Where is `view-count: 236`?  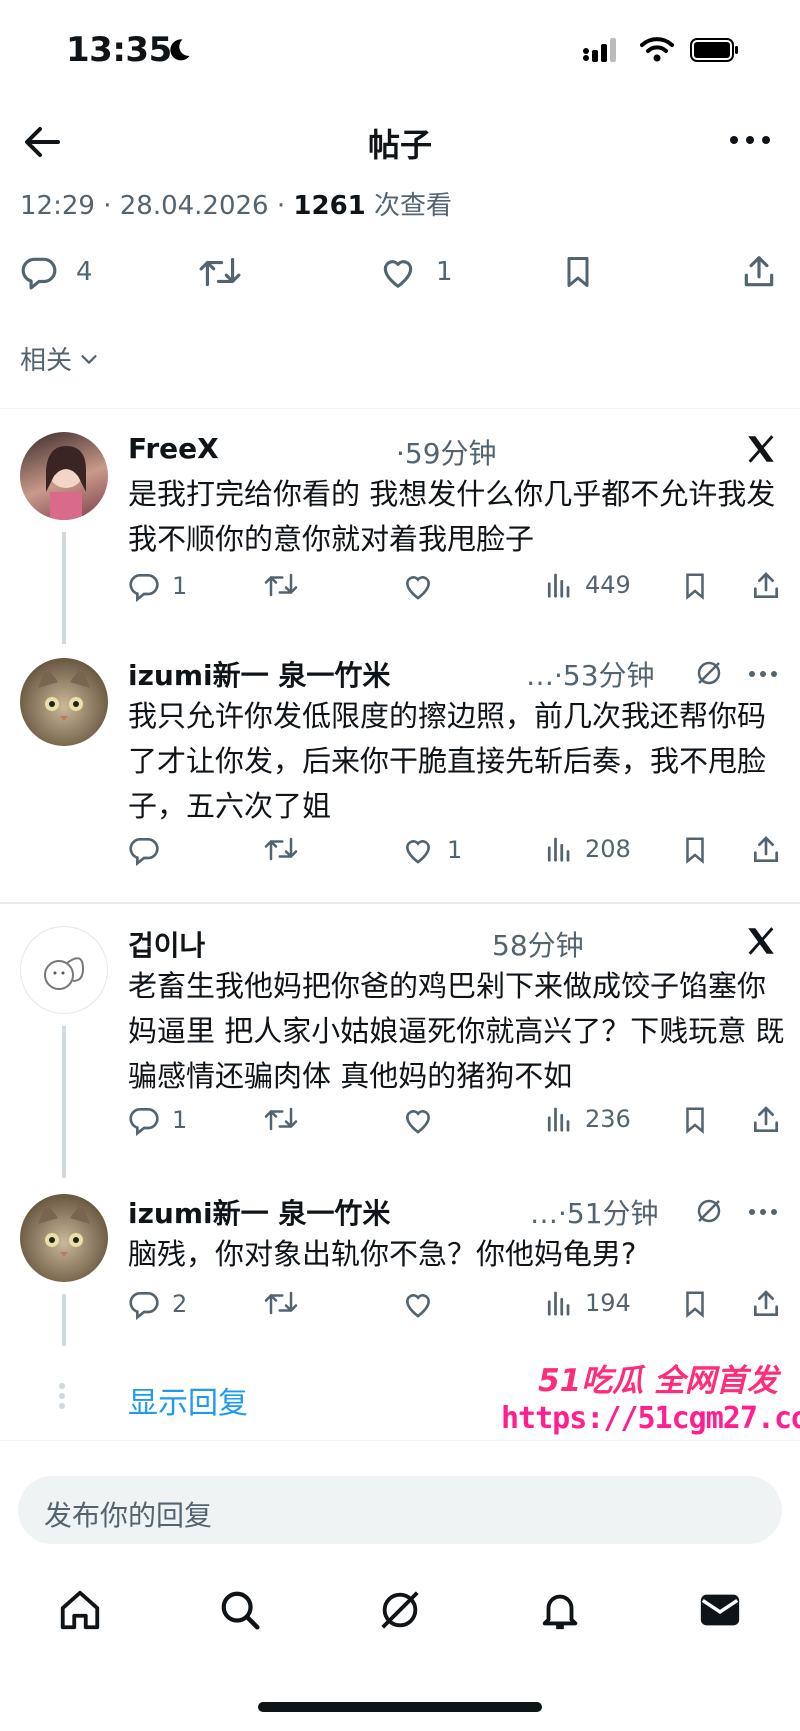 view-count: 236 is located at coordinates (608, 1119).